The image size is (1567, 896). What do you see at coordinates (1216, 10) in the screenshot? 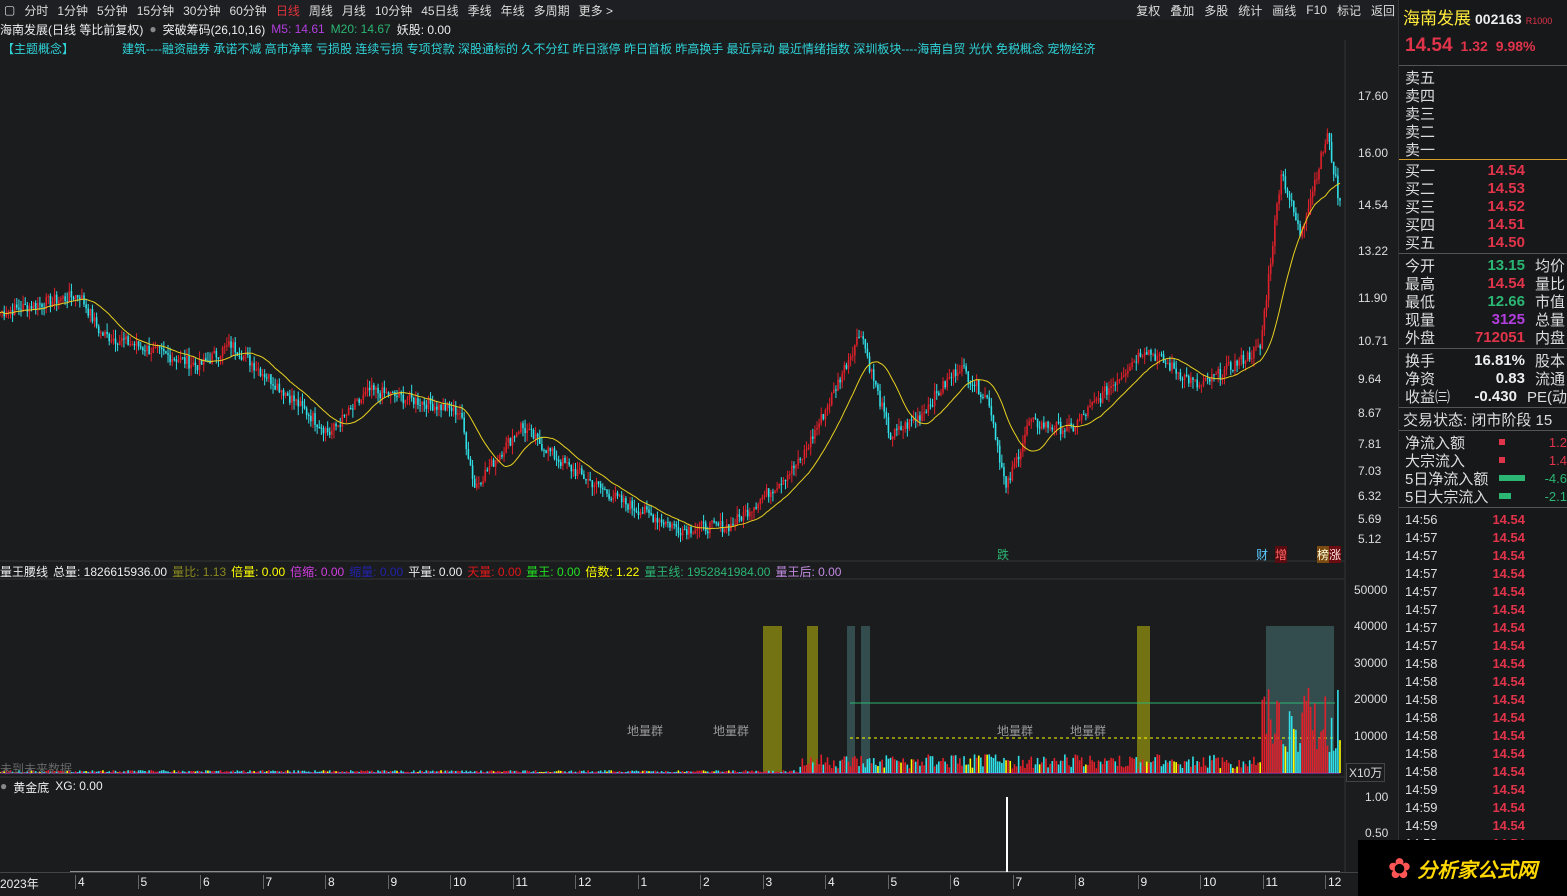
I see `toolbar-button: 多股` at bounding box center [1216, 10].